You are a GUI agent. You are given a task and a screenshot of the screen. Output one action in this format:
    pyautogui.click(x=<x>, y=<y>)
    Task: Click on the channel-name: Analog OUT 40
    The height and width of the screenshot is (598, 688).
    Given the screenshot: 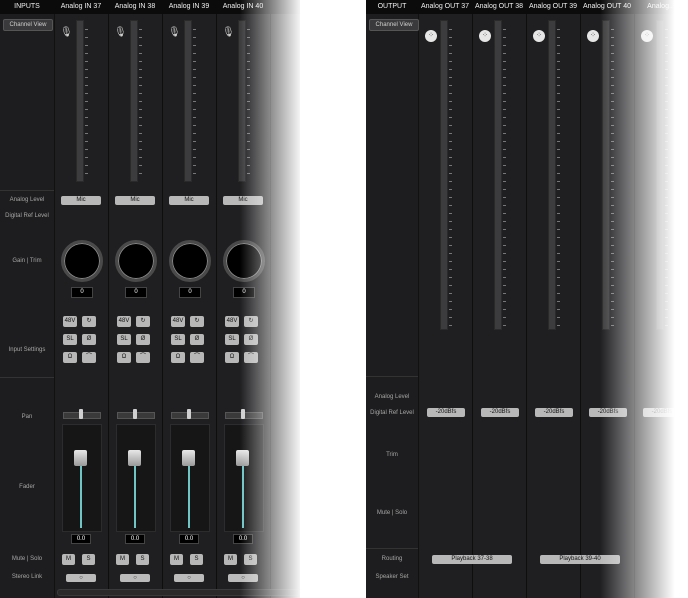 What is the action you would take?
    pyautogui.click(x=607, y=7)
    